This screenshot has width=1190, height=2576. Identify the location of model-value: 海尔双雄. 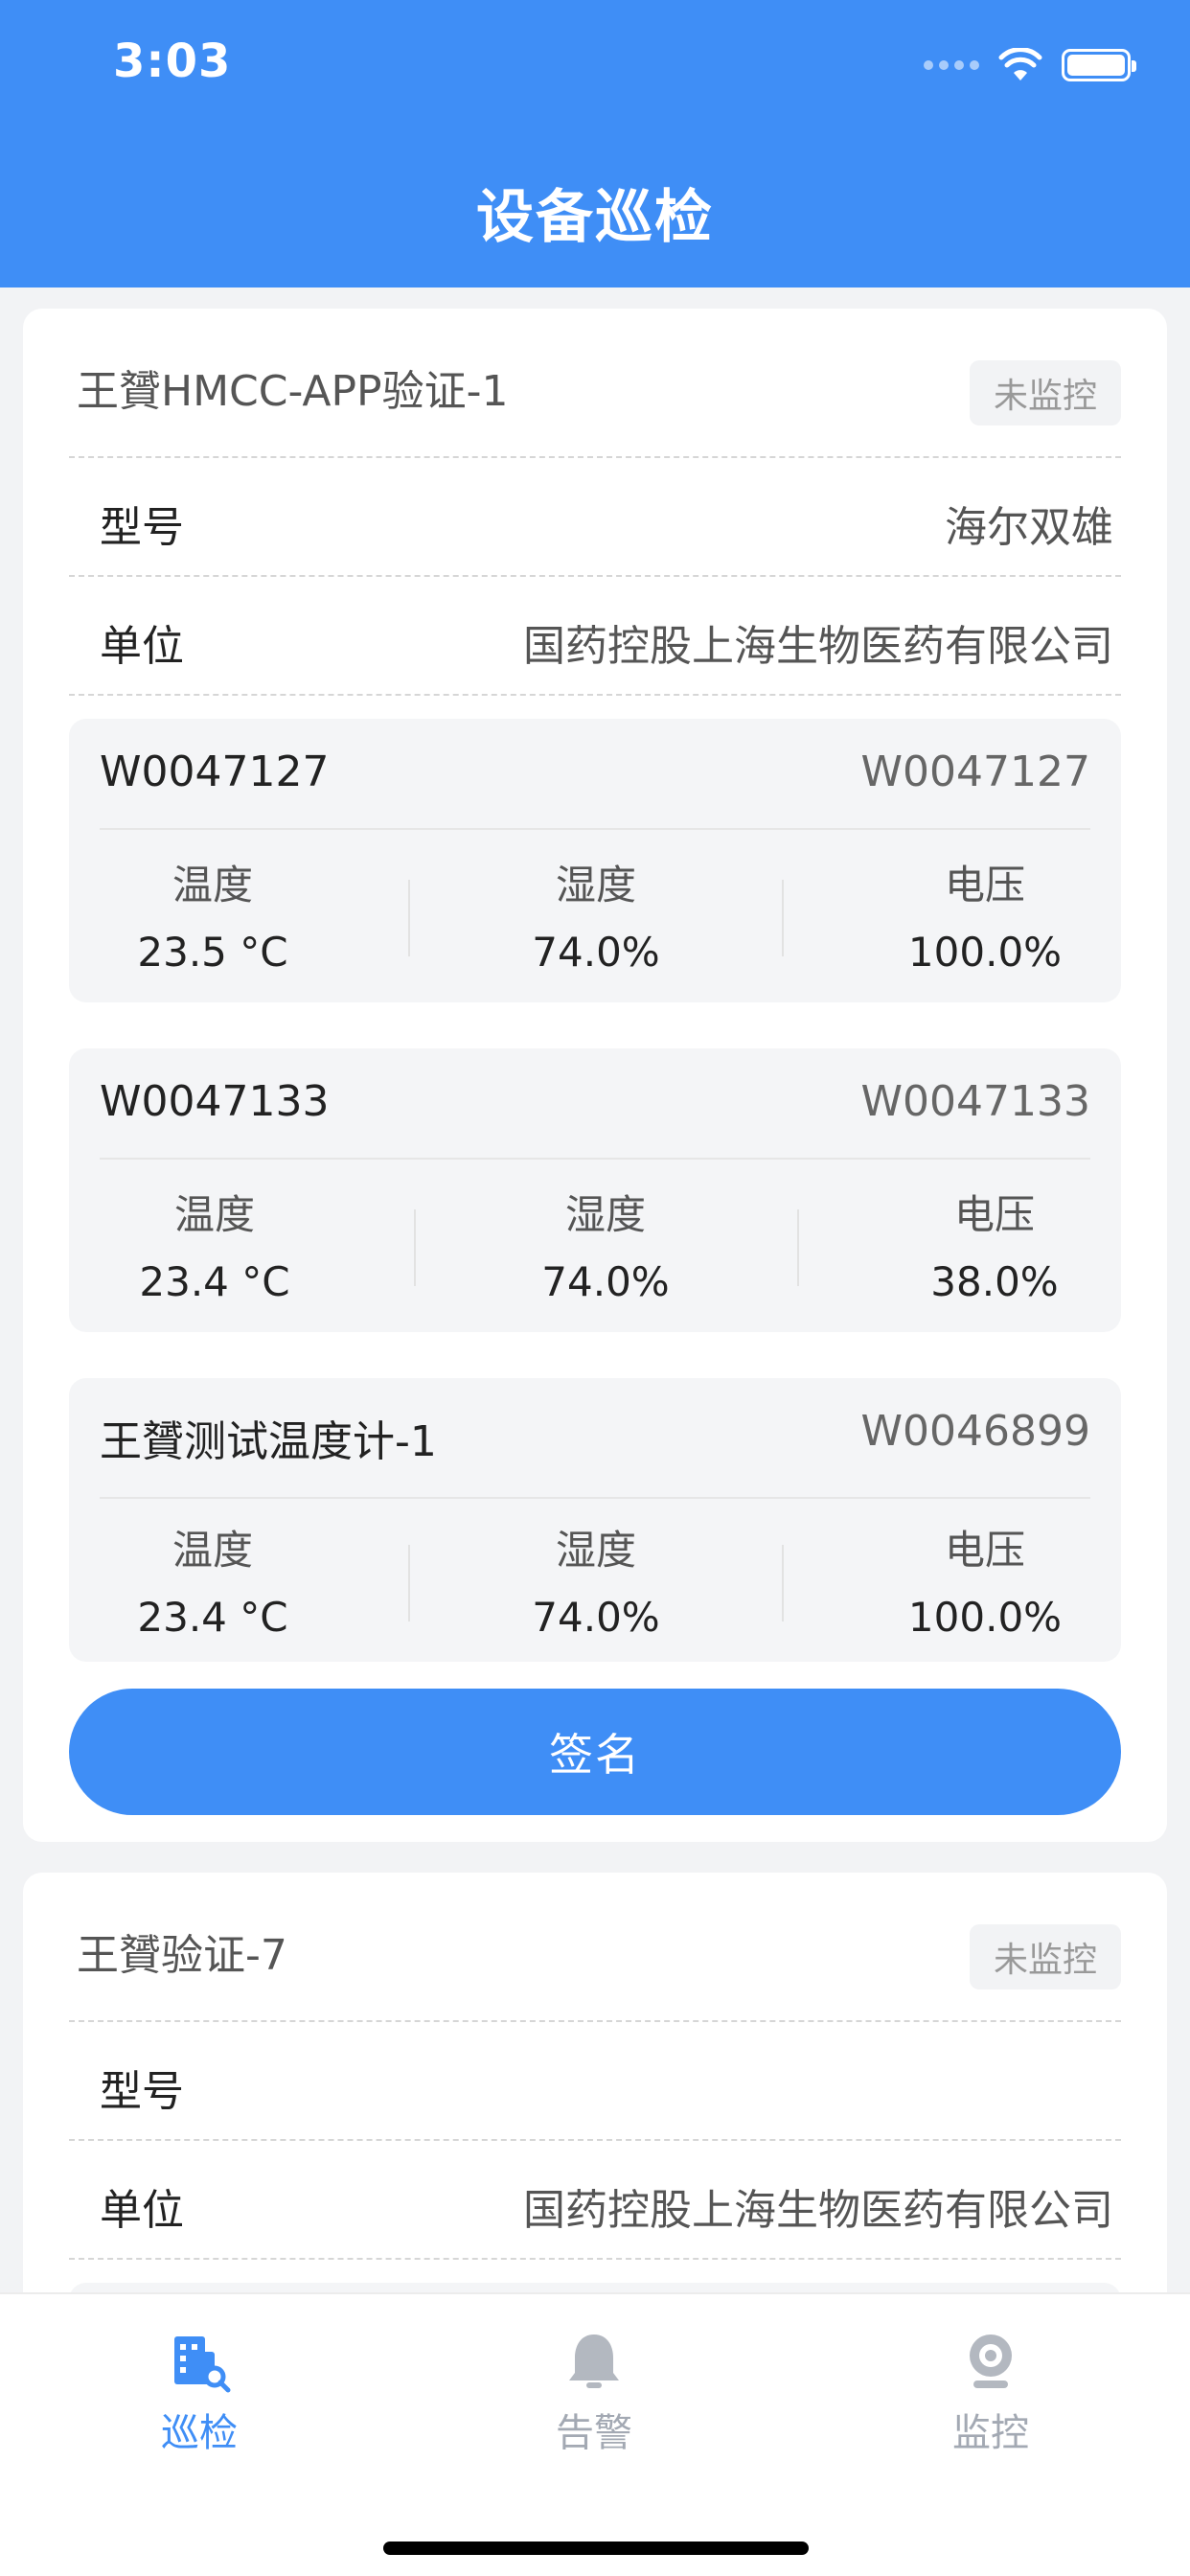
(1029, 527).